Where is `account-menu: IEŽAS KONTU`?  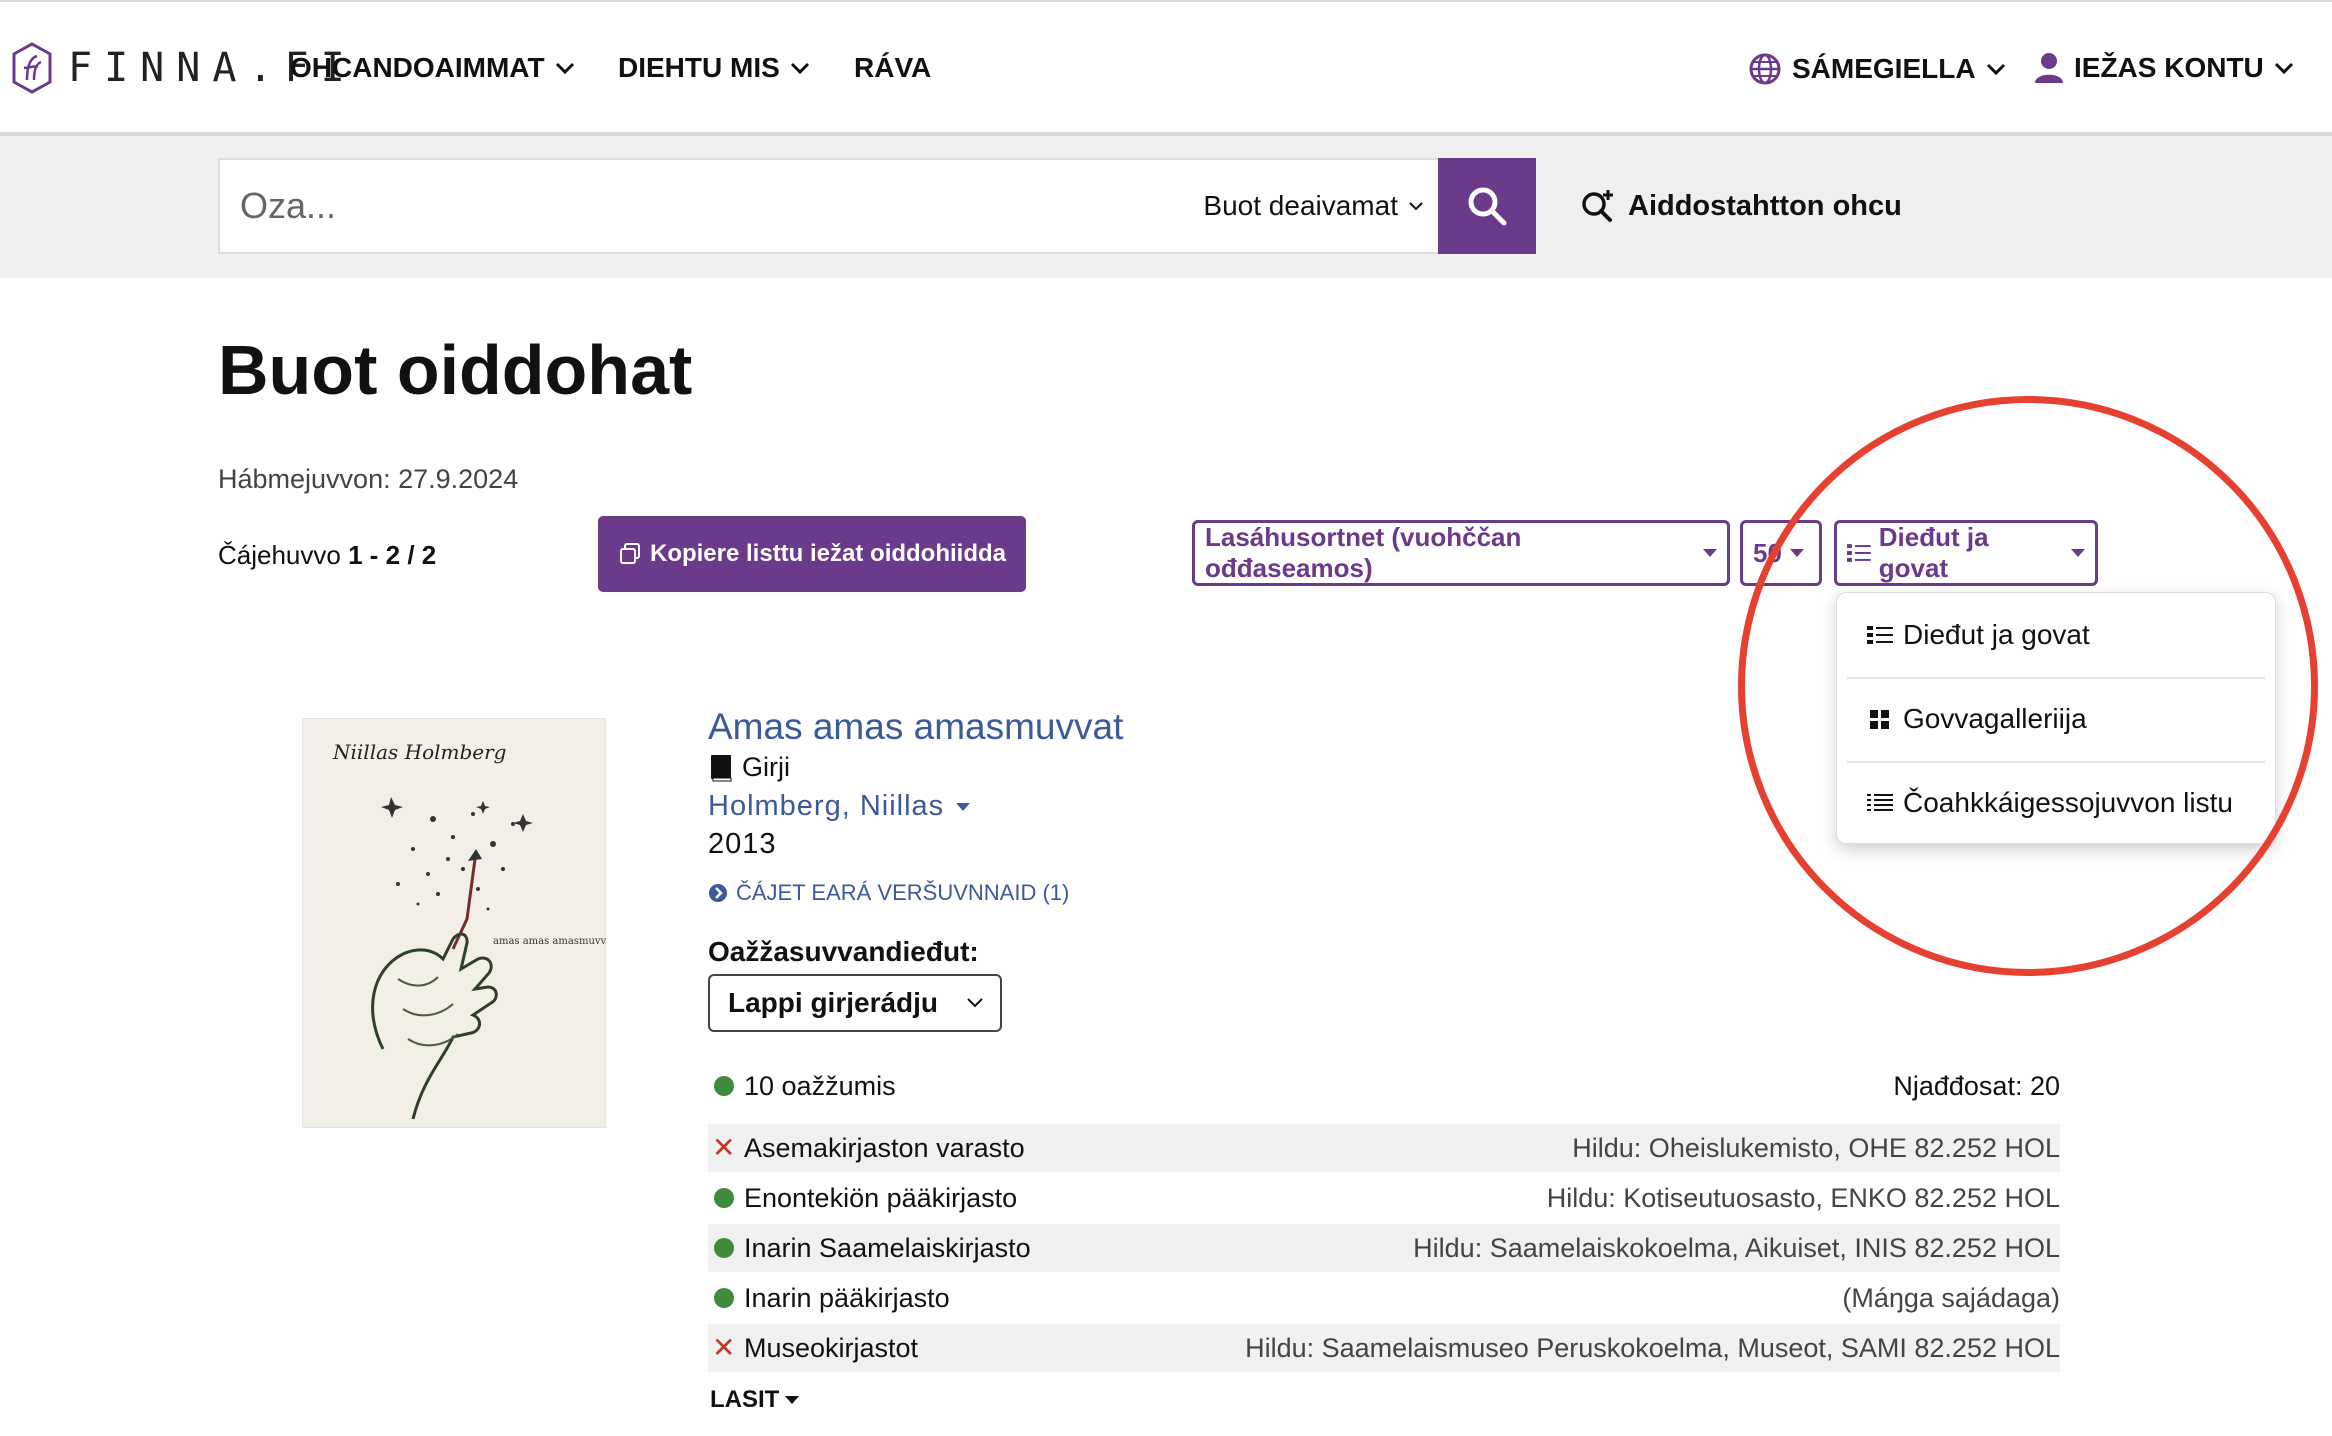
account-menu: IEŽAS KONTU is located at coordinates (2164, 68).